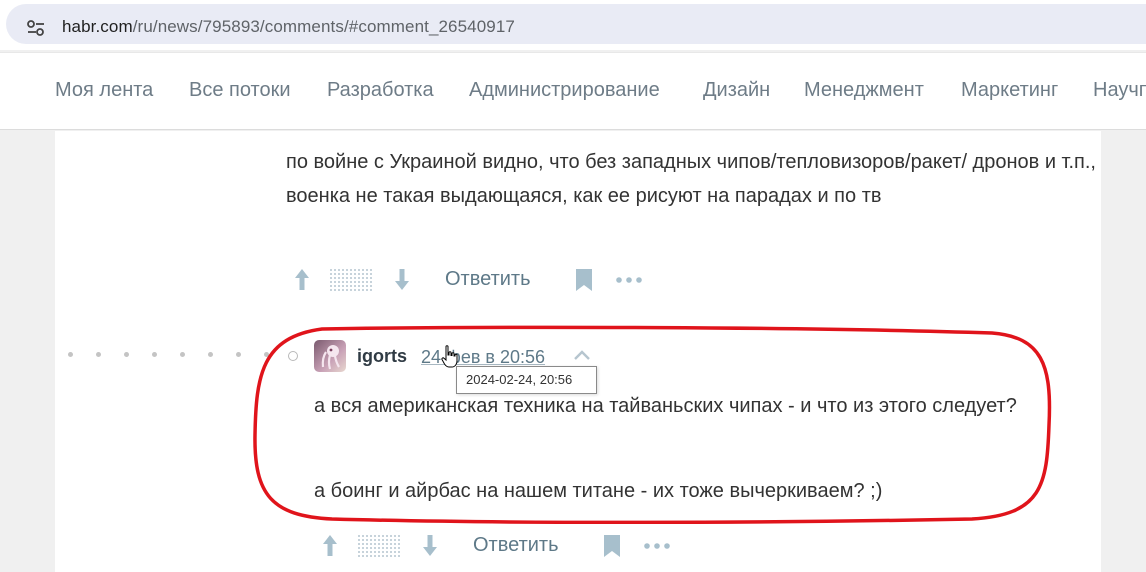 The height and width of the screenshot is (572, 1146). What do you see at coordinates (582, 355) in the screenshot?
I see `chevron-up-icon` at bounding box center [582, 355].